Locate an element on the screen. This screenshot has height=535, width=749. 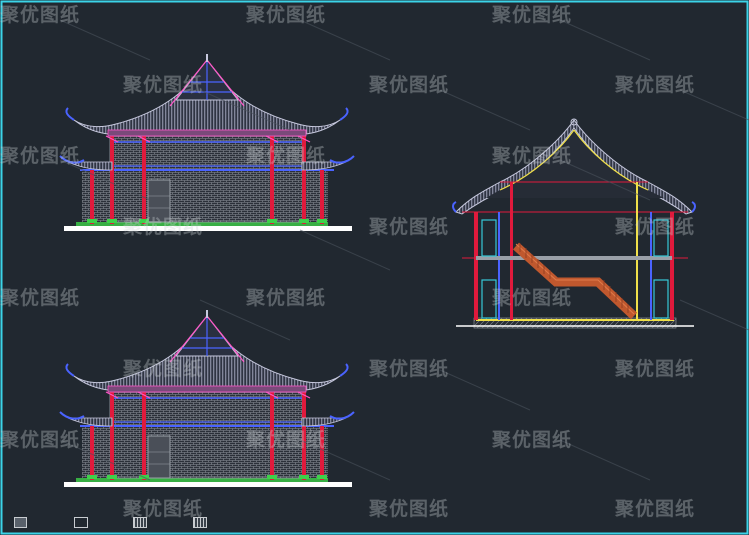
side-elevation-drawing is located at coordinates (207, 398).